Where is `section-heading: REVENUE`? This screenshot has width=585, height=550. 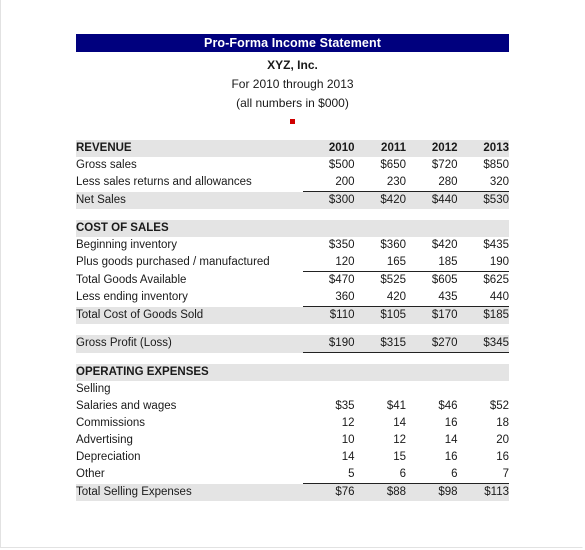 section-heading: REVENUE is located at coordinates (189, 148).